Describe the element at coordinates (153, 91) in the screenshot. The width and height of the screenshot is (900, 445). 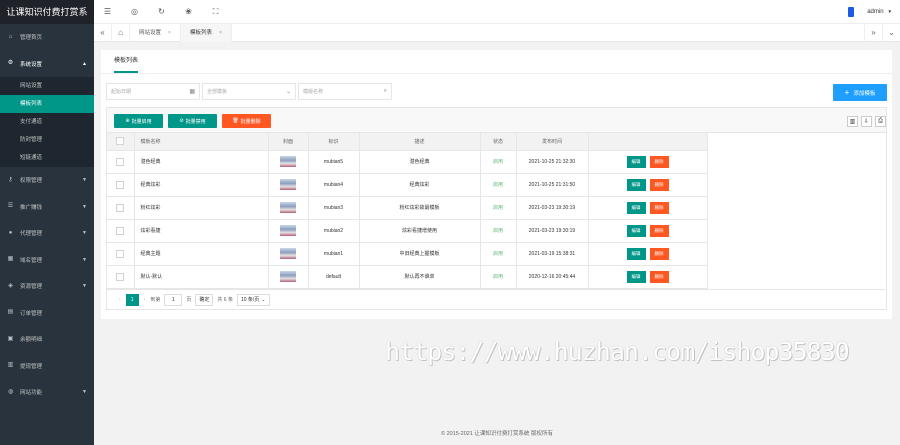
I see `date-filter: 起始日期 ▦` at that location.